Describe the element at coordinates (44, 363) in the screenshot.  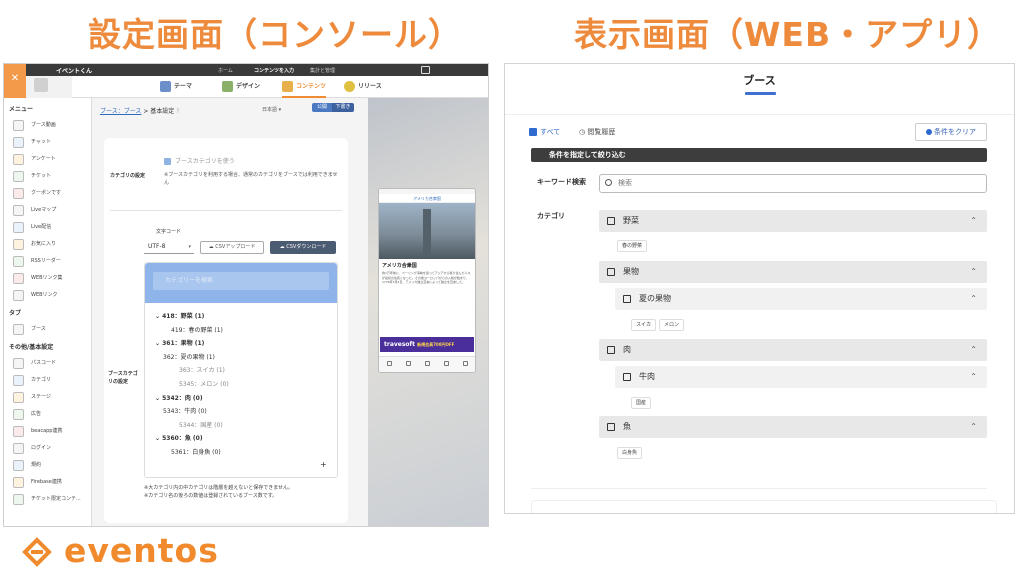
I see `sidebar-item-label: パスコード` at that location.